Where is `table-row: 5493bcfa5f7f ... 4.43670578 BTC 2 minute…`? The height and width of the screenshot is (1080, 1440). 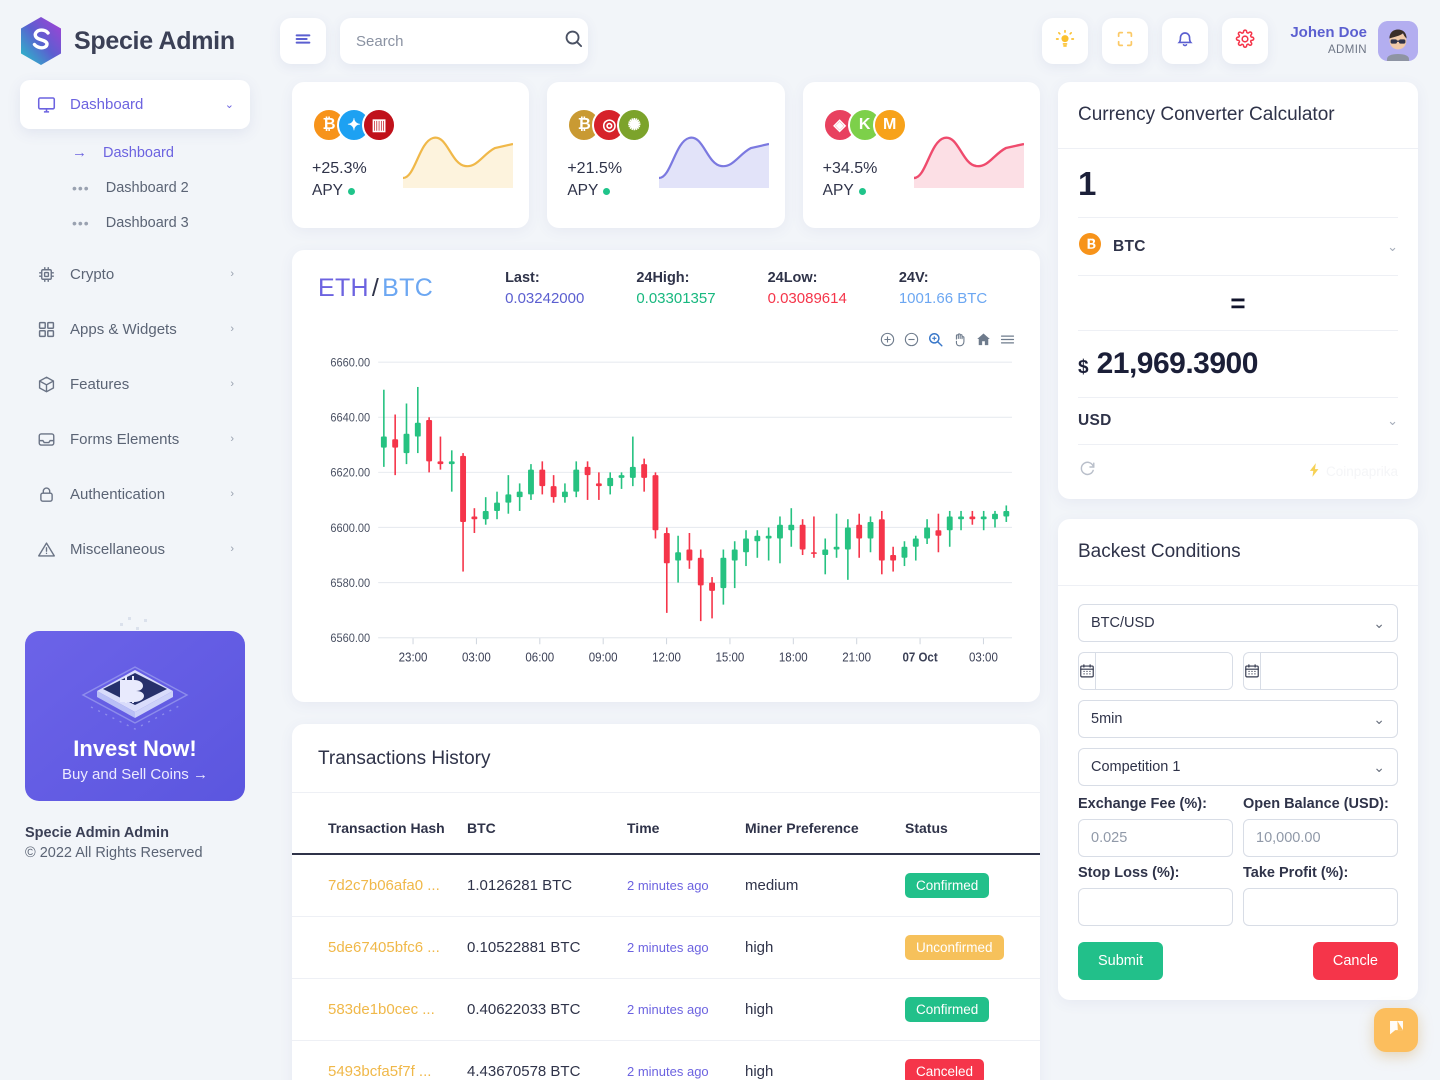 table-row: 5493bcfa5f7f ... 4.43670578 BTC 2 minute… is located at coordinates (666, 1060).